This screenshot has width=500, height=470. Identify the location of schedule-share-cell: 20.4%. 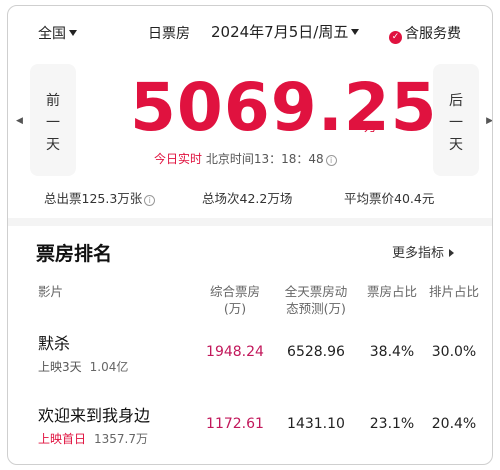
(454, 424).